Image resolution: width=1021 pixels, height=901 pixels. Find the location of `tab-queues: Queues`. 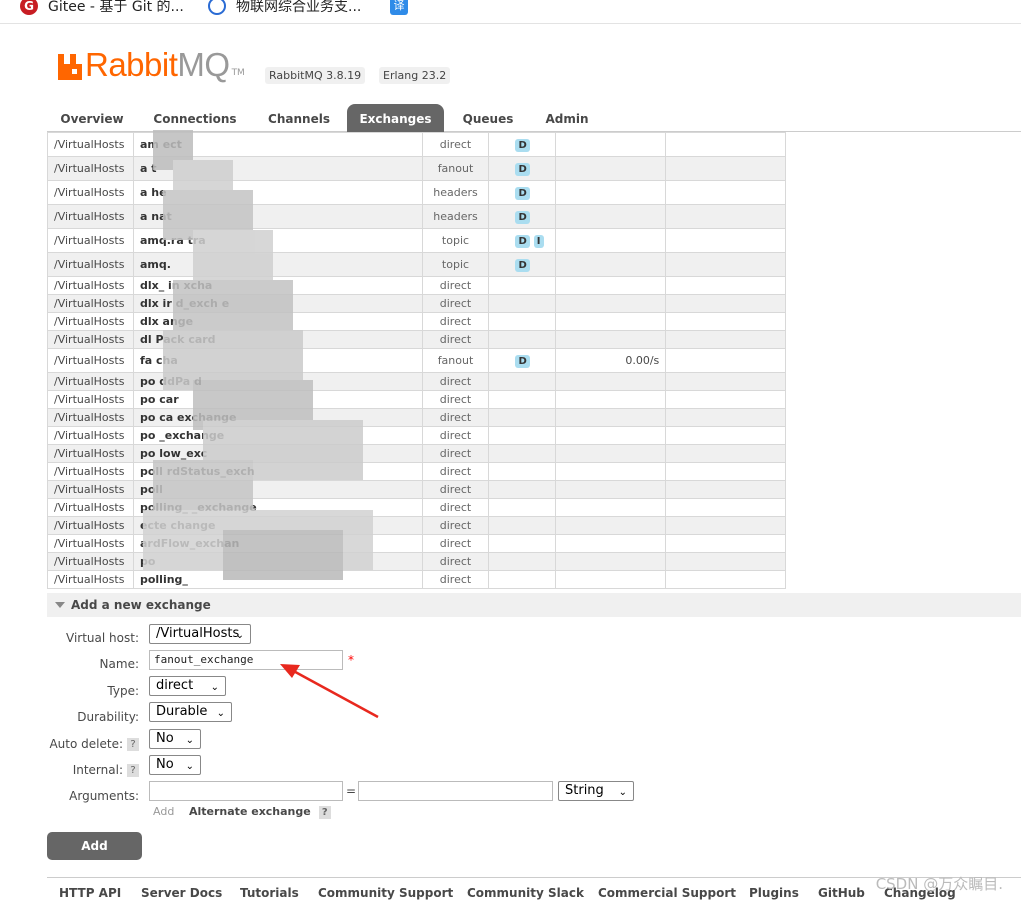

tab-queues: Queues is located at coordinates (488, 118).